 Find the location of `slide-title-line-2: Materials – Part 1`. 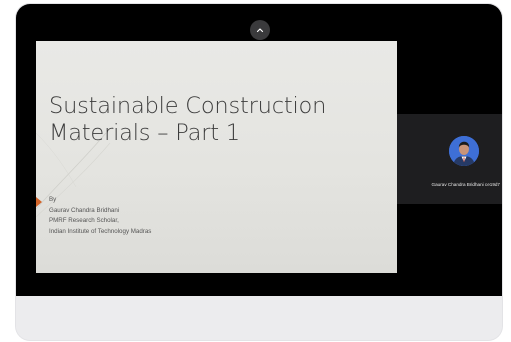

slide-title-line-2: Materials – Part 1 is located at coordinates (144, 133).